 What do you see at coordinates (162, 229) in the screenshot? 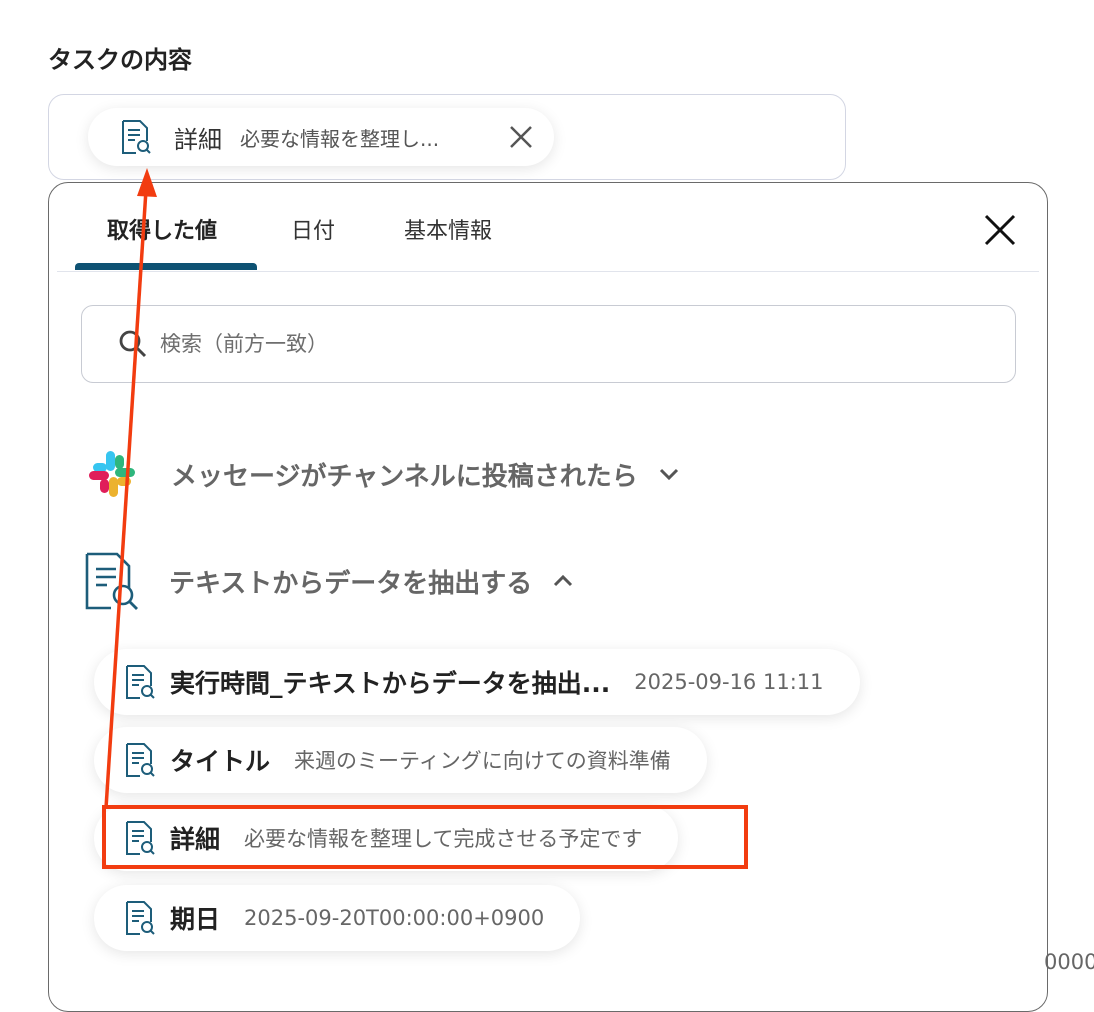
I see `tab-acquired-values: 取得した値` at bounding box center [162, 229].